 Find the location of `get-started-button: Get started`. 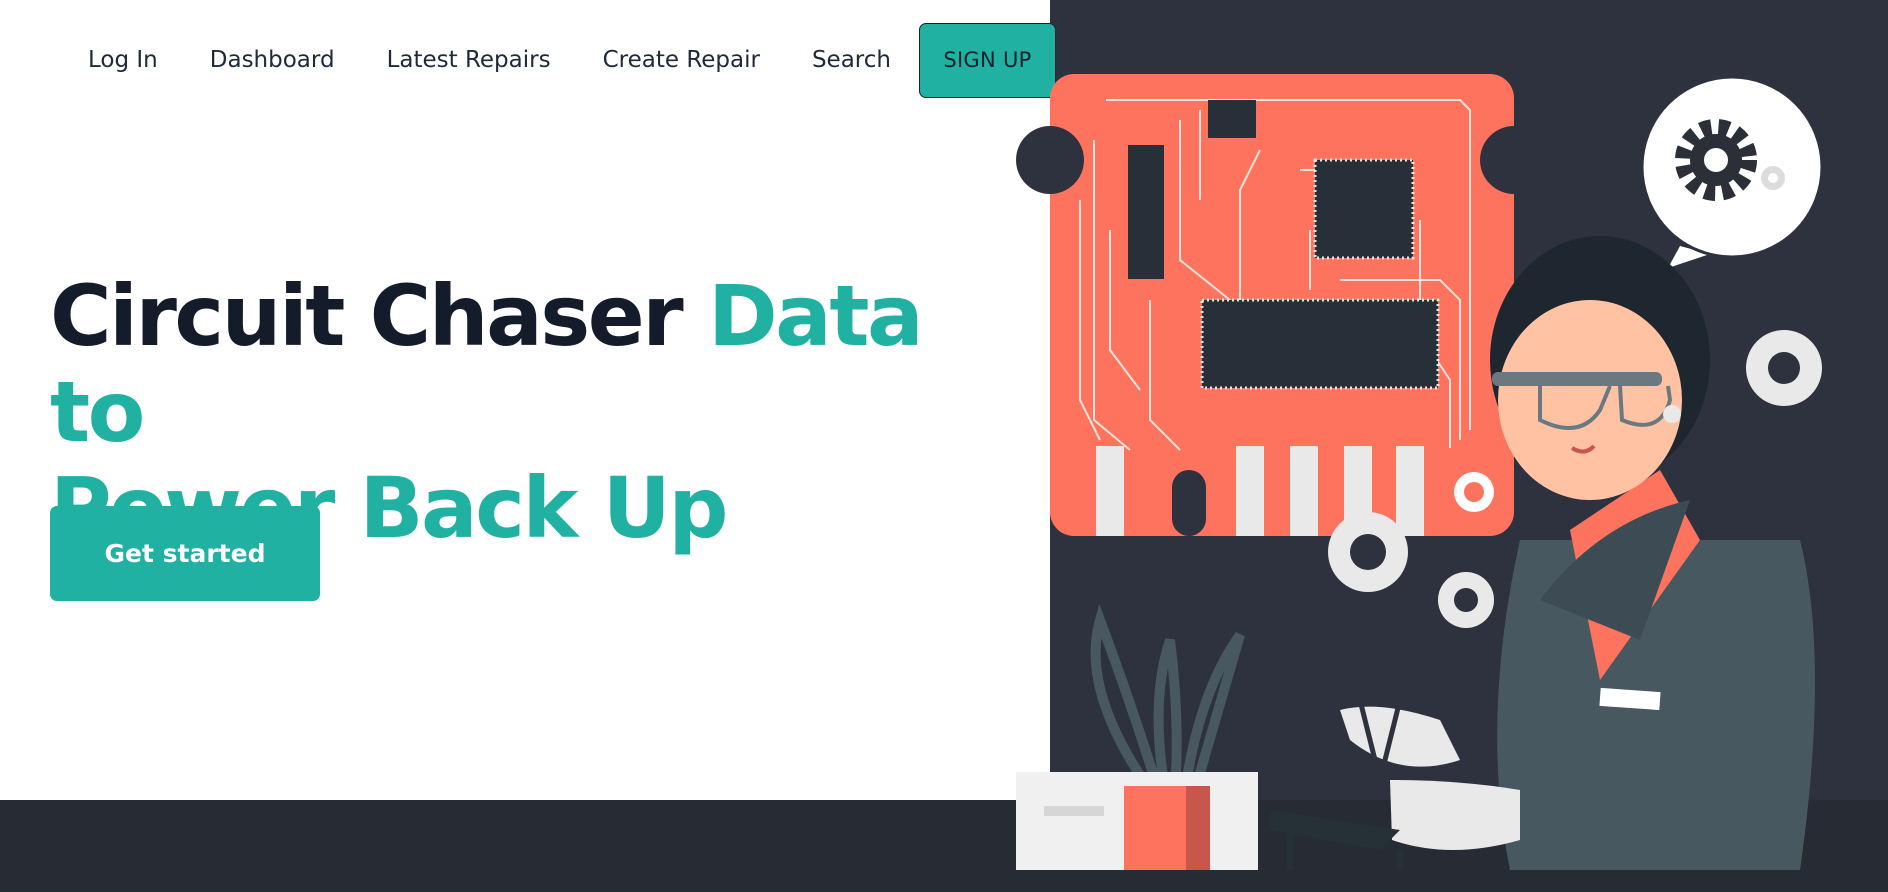

get-started-button: Get started is located at coordinates (185, 553).